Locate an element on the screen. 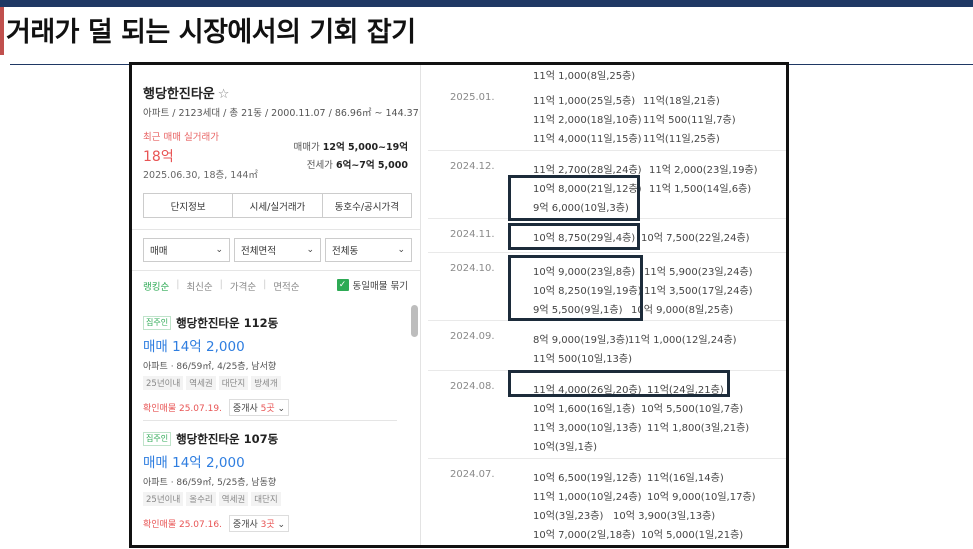  transaction-entry: 10억 9,000(8일,25층) is located at coordinates (682, 310).